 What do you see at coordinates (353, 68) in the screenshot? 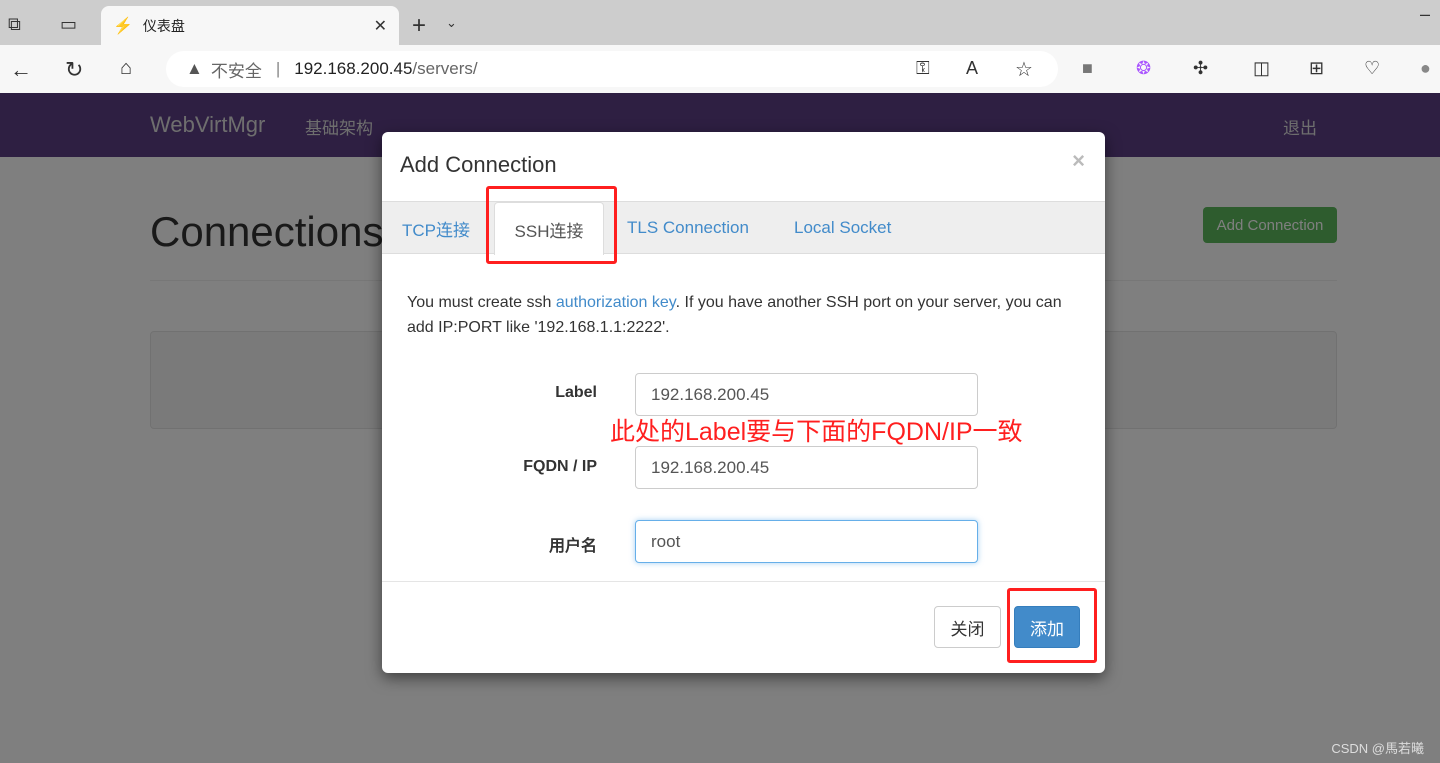
I see `url-host: 192.168.200.45` at bounding box center [353, 68].